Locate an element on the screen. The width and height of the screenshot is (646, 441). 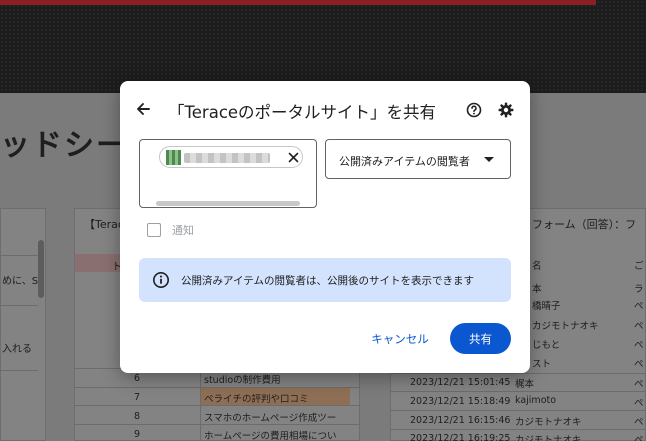
background-right-timestamp: 2023/12/21 15:18:49 is located at coordinates (460, 401).